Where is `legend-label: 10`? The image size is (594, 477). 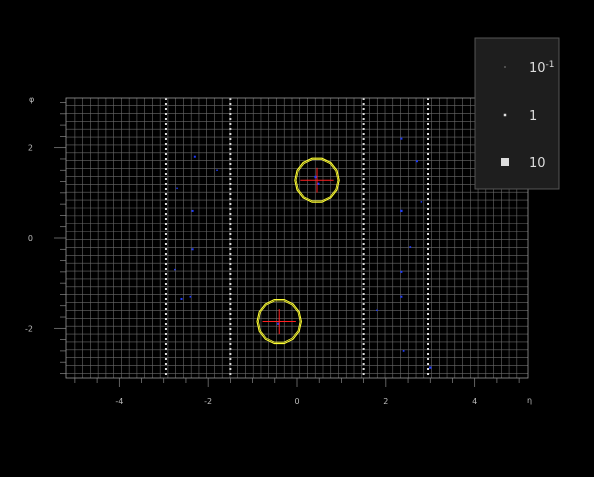 legend-label: 10 is located at coordinates (537, 163).